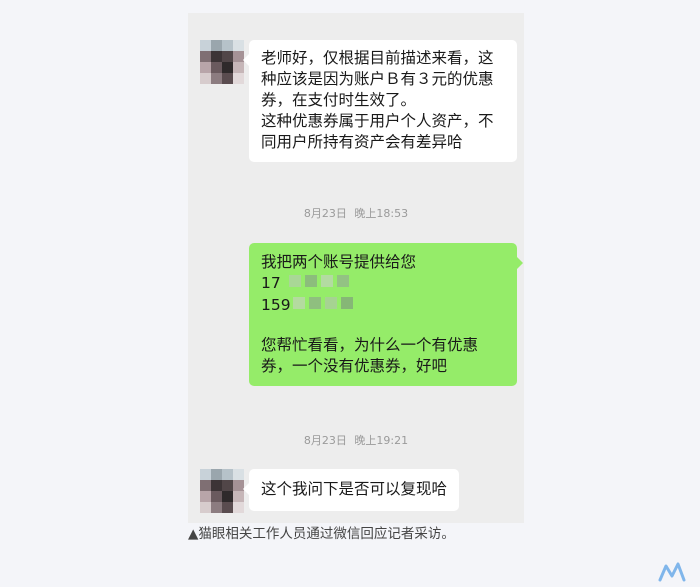  What do you see at coordinates (276, 305) in the screenshot?
I see `account-number-prefix: 159` at bounding box center [276, 305].